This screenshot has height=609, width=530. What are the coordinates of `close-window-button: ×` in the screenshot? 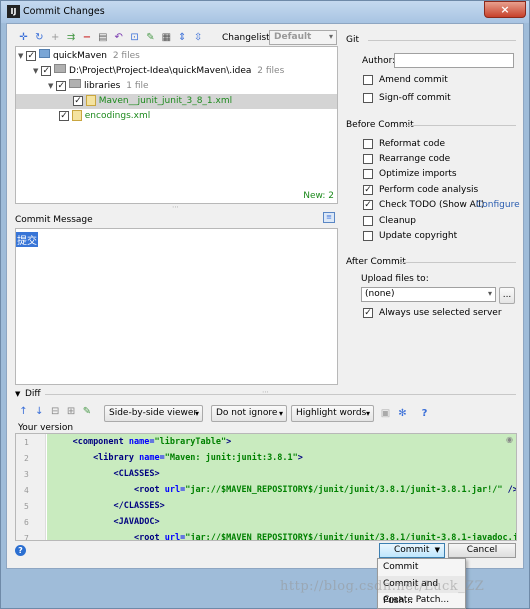 It's located at (505, 9).